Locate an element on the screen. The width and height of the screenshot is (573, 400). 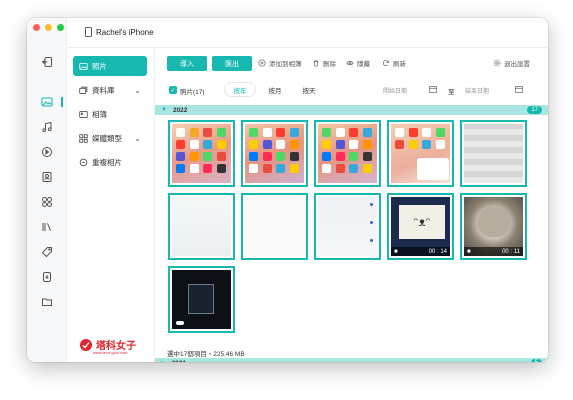
eye-icon is located at coordinates (350, 63).